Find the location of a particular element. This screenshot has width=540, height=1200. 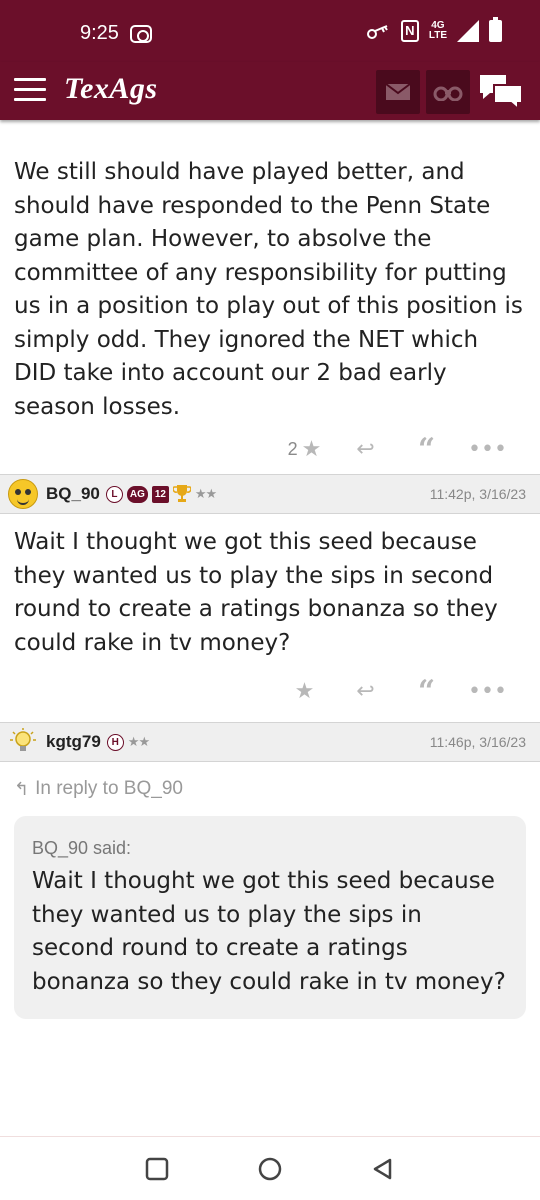

badge-h: H is located at coordinates (115, 742).